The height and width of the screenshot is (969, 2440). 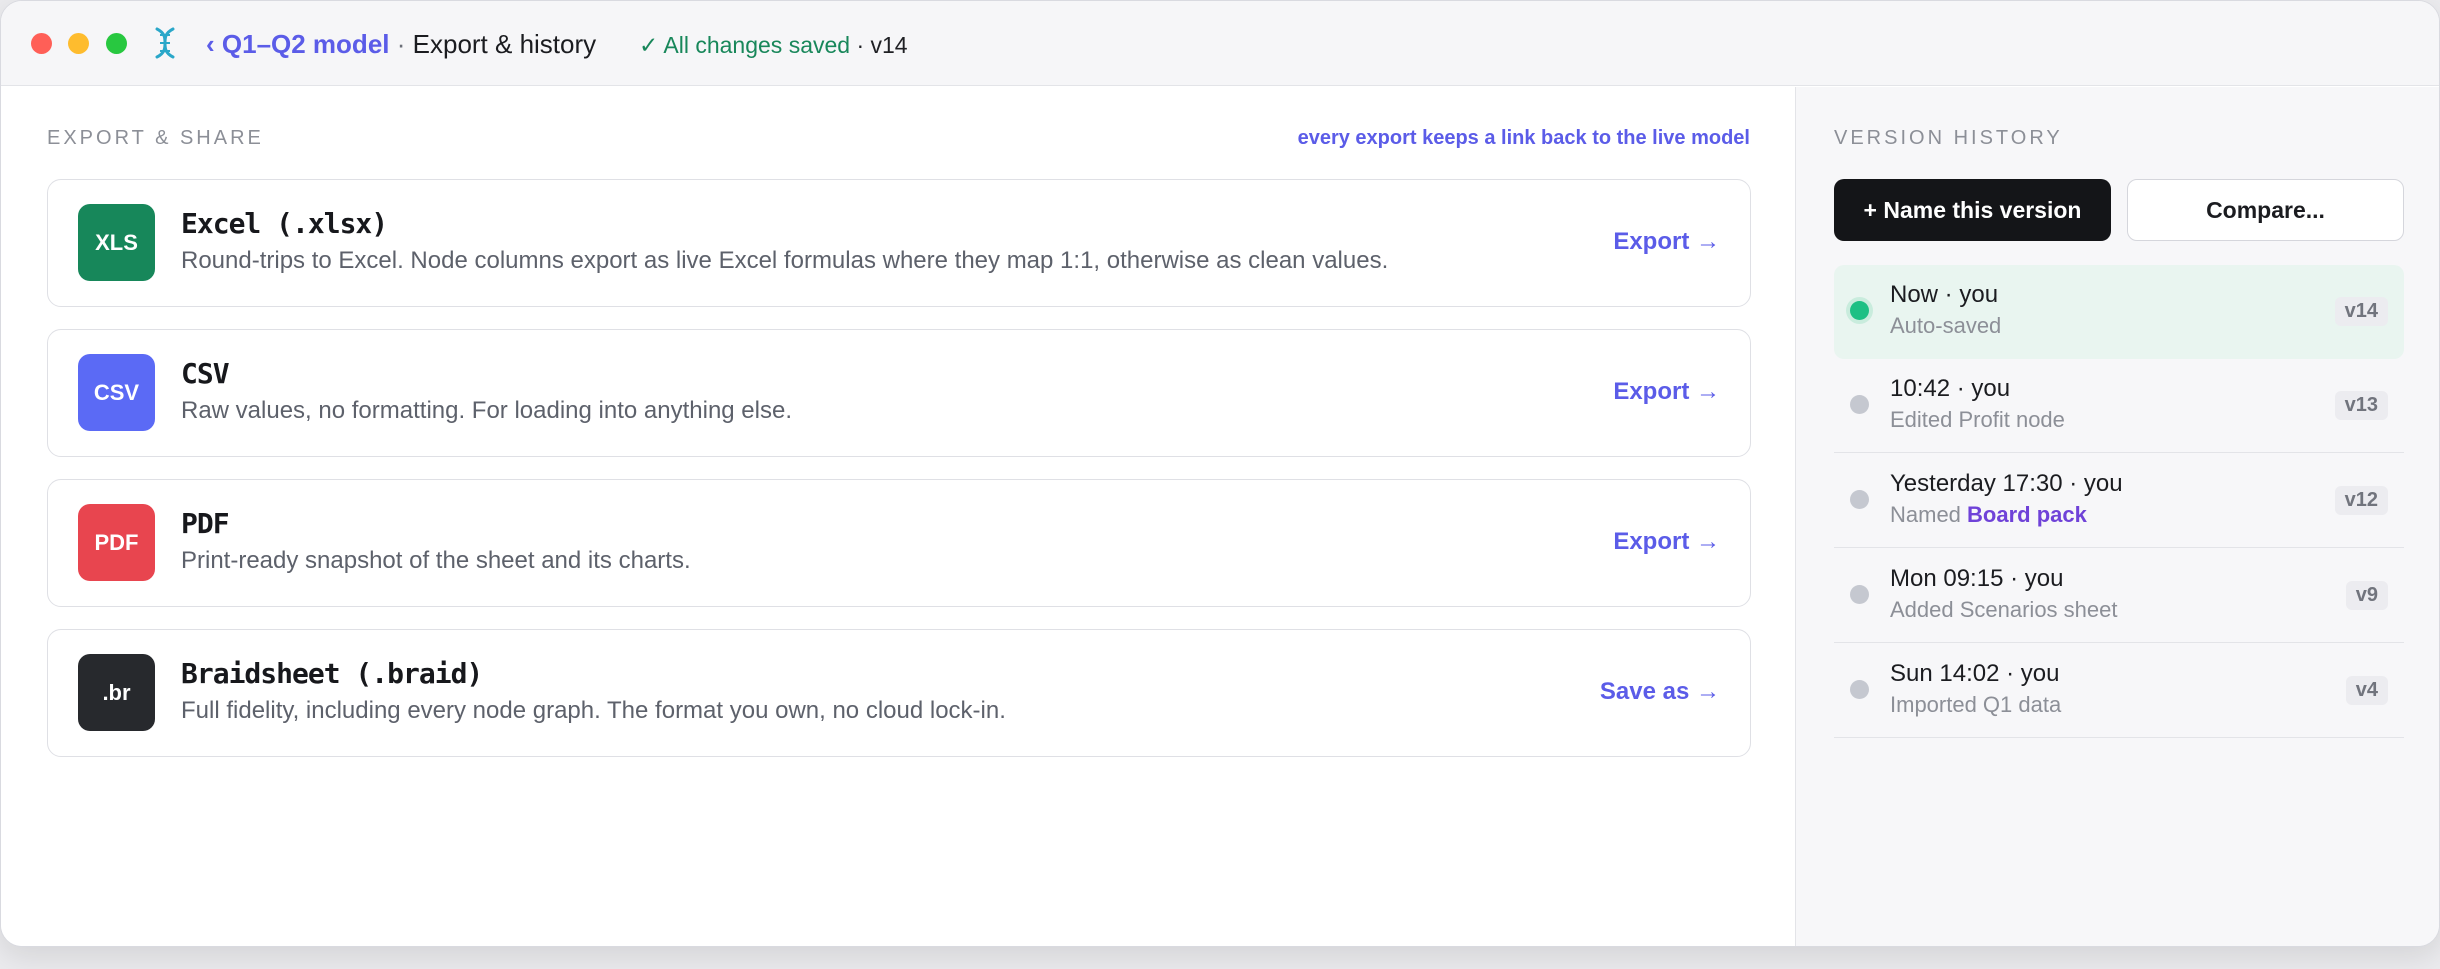 What do you see at coordinates (1666, 242) in the screenshot?
I see `export-excel-button: Export →` at bounding box center [1666, 242].